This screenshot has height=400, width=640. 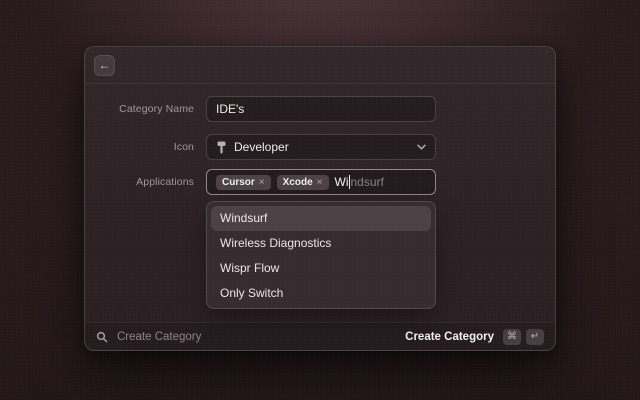 I want to click on applications-input: Cursor × Xcode × Wi ndsurf, so click(x=321, y=182).